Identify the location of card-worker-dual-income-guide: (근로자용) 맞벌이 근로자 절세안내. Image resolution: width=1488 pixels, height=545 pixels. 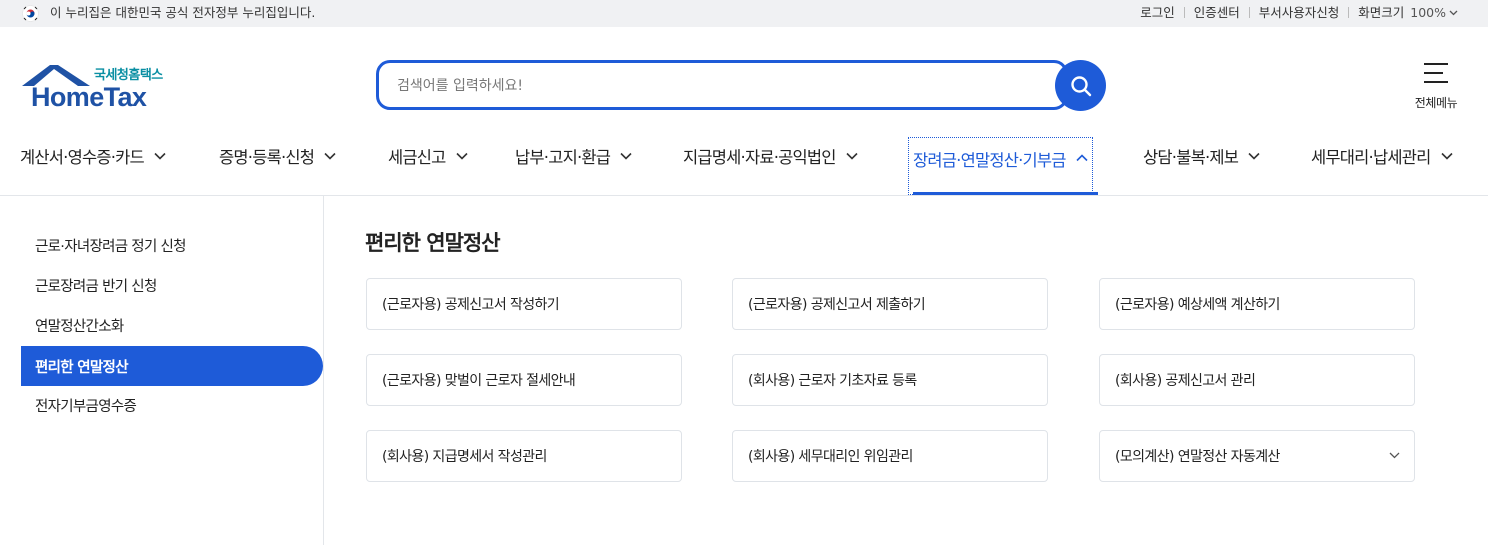
(524, 380).